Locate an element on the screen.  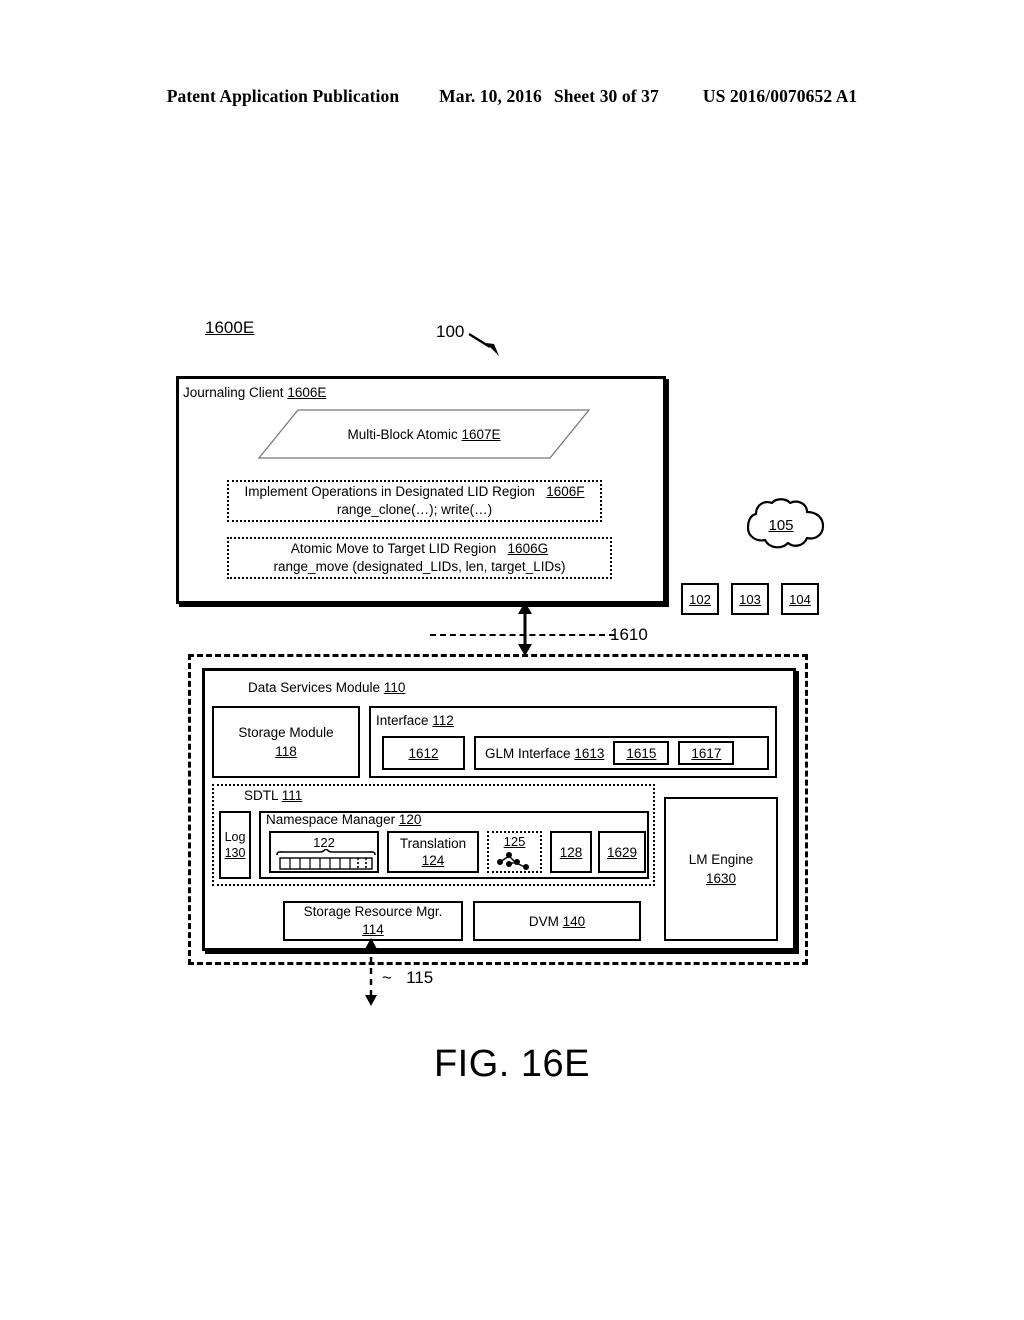
connector-115-prefix: ~ is located at coordinates (387, 977).